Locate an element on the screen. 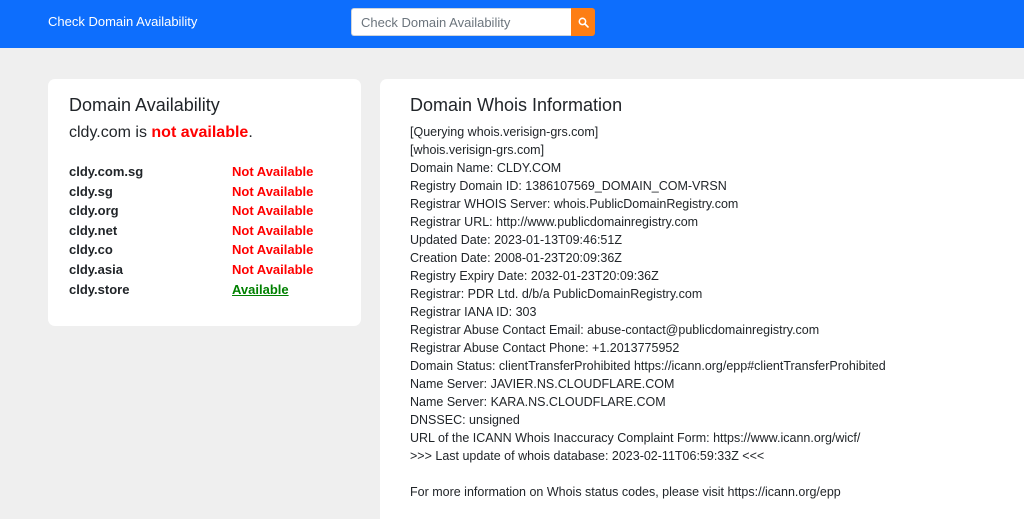 The image size is (1024, 519). whois-line: [whois.verisign-grs.com] is located at coordinates (477, 150).